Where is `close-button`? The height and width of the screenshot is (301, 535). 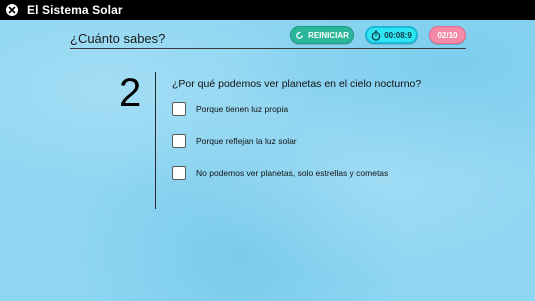
close-button is located at coordinates (12, 10).